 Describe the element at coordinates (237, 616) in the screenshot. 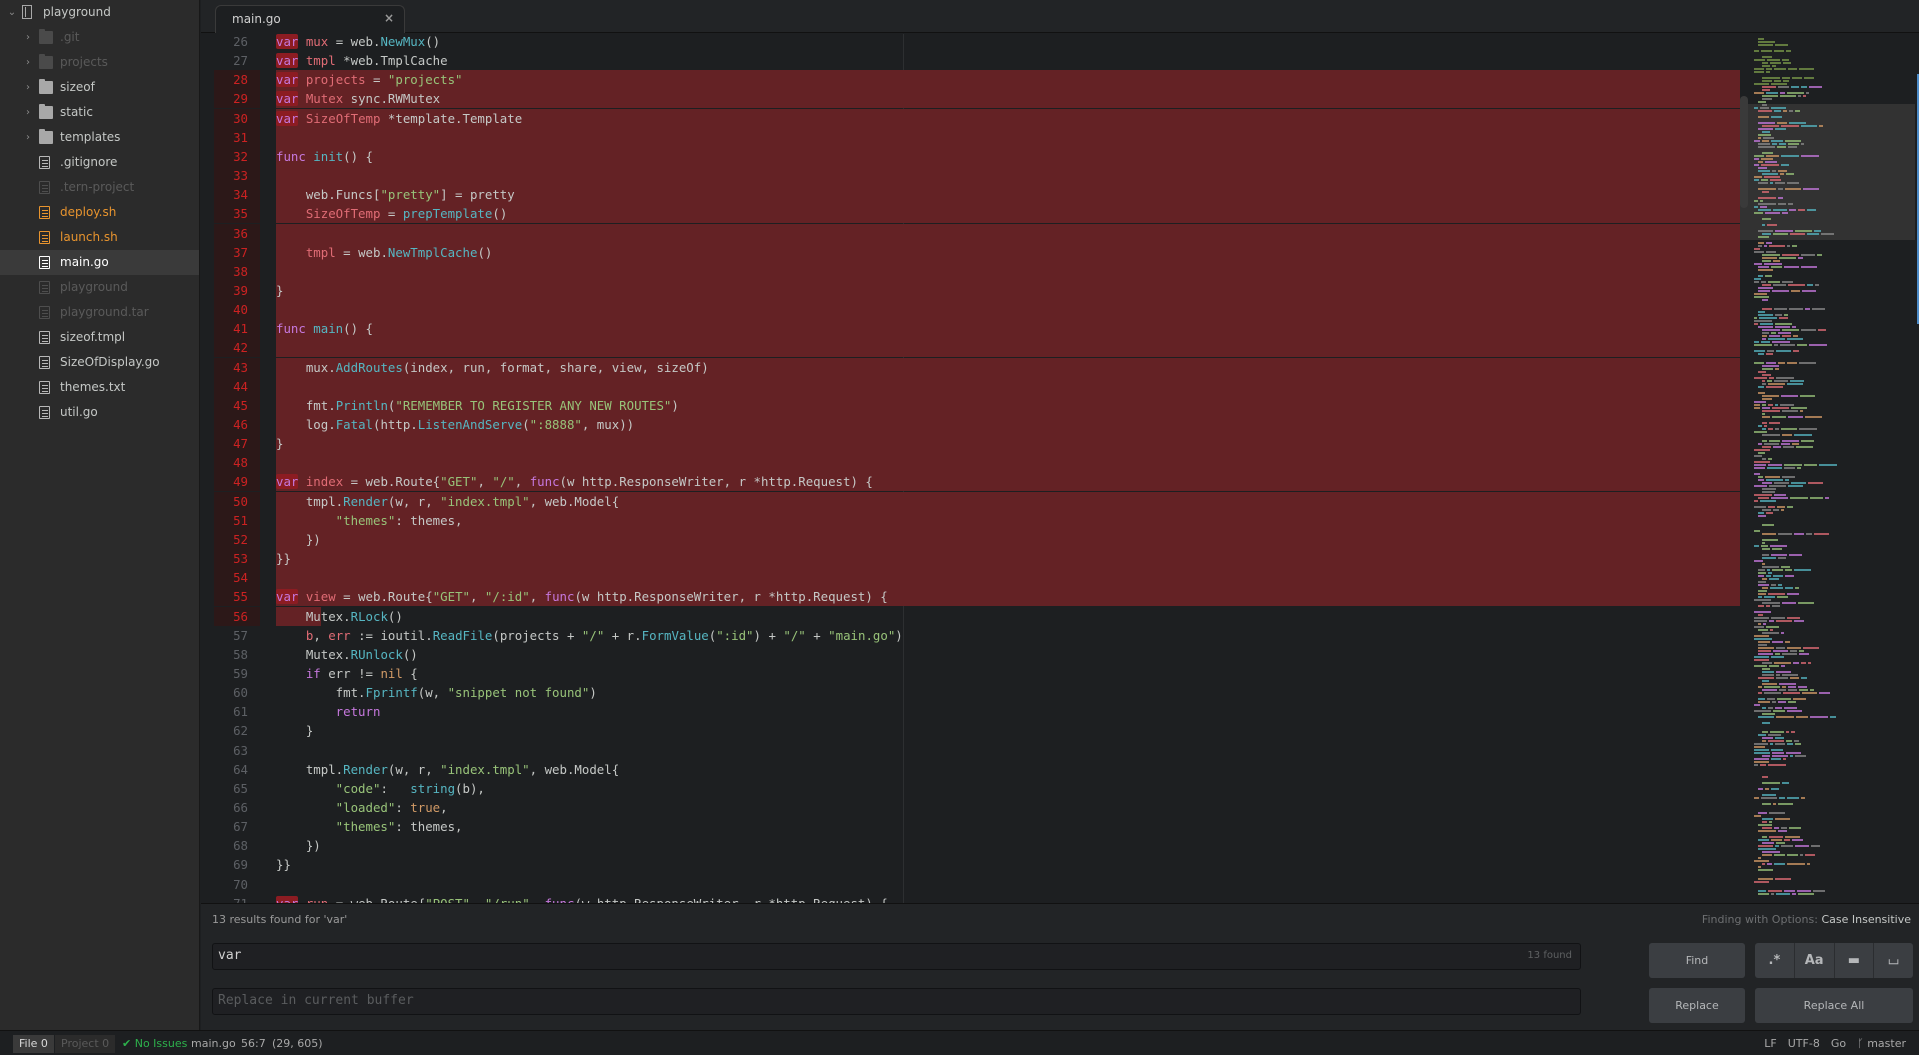

I see `line-number: 56` at that location.